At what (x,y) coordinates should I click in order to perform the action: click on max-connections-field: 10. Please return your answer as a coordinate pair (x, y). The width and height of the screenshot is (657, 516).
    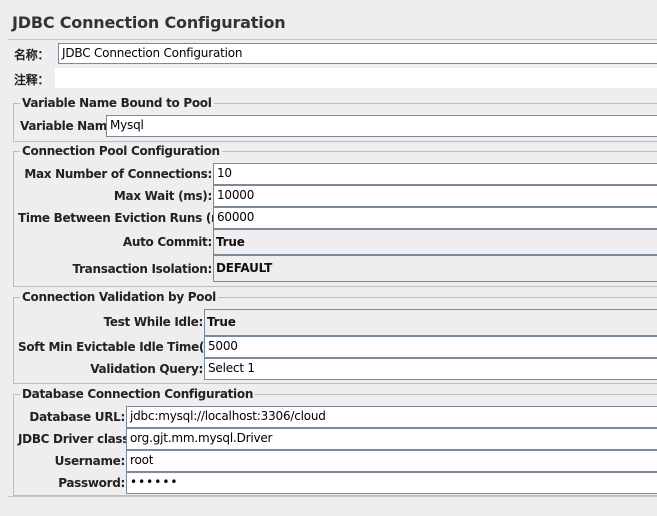
    Looking at the image, I should click on (435, 174).